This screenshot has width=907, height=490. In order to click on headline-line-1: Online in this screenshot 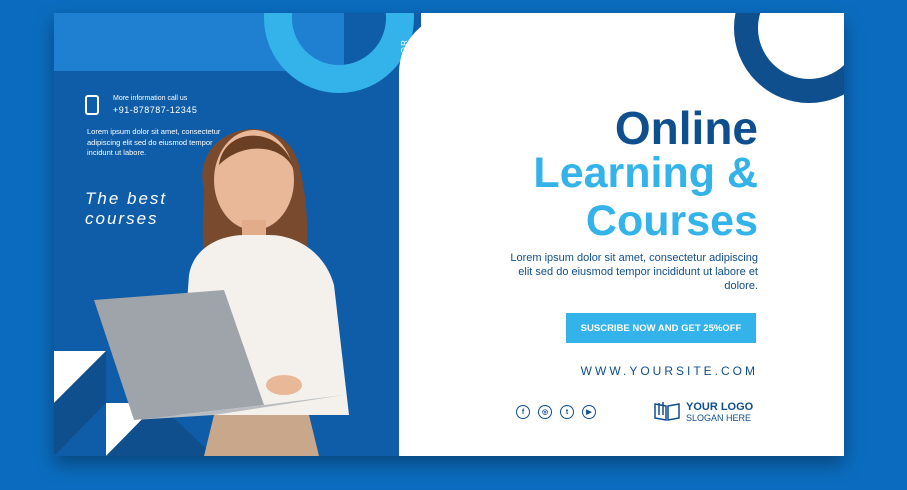, I will do `click(686, 128)`.